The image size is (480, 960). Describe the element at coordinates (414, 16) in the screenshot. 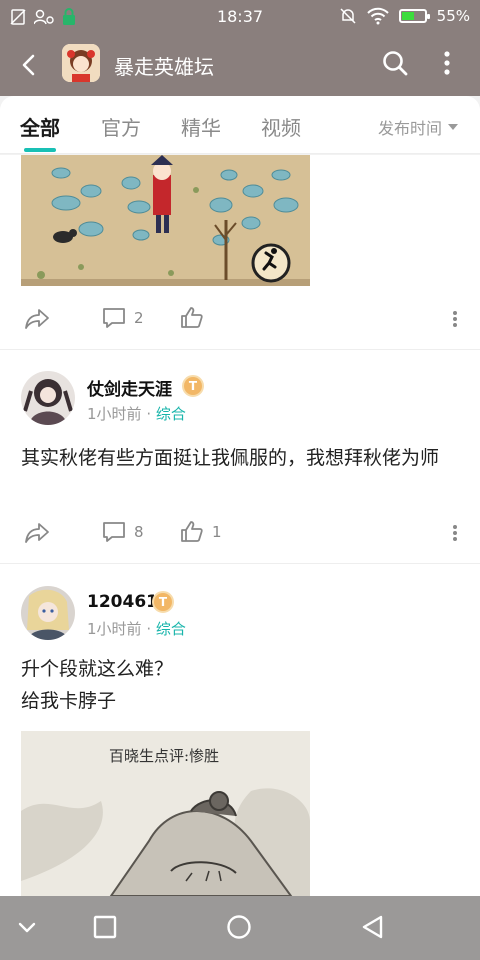

I see `battery-icon` at that location.